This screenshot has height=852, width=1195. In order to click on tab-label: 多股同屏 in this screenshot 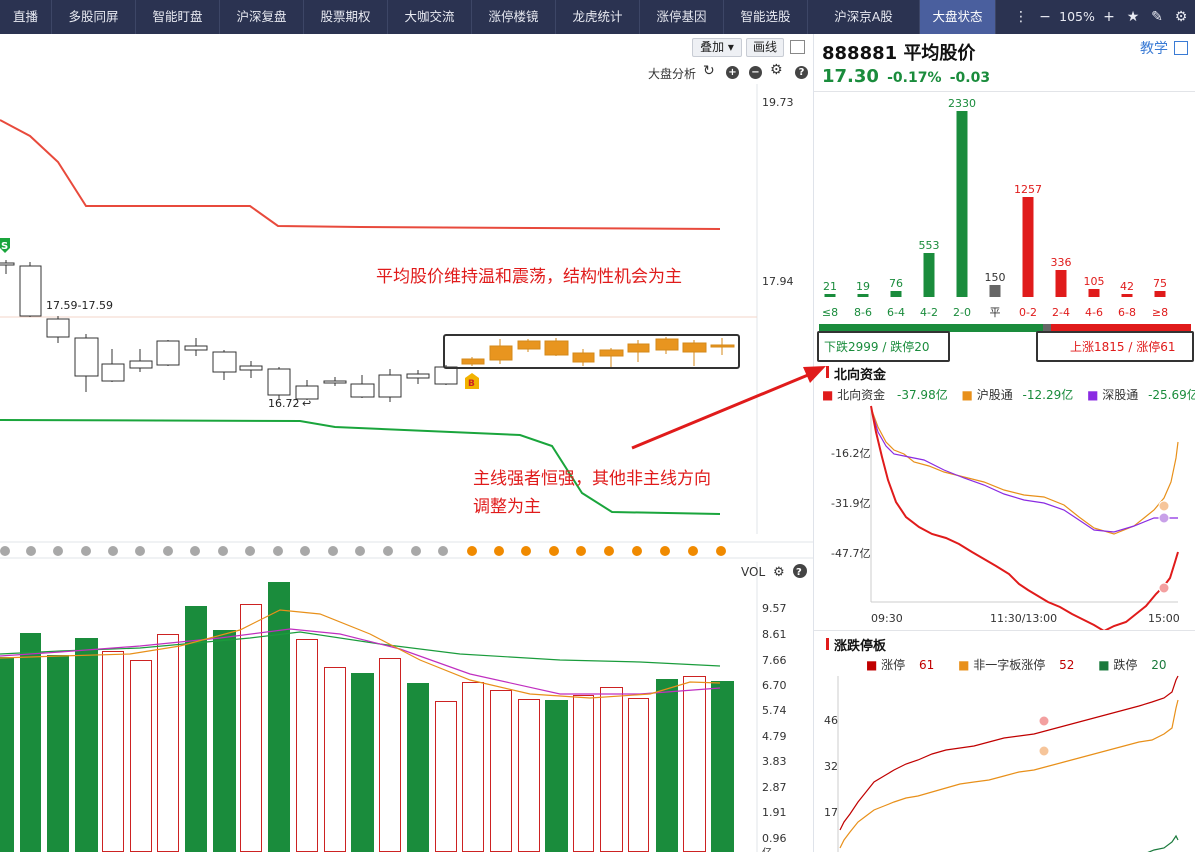, I will do `click(93, 16)`.